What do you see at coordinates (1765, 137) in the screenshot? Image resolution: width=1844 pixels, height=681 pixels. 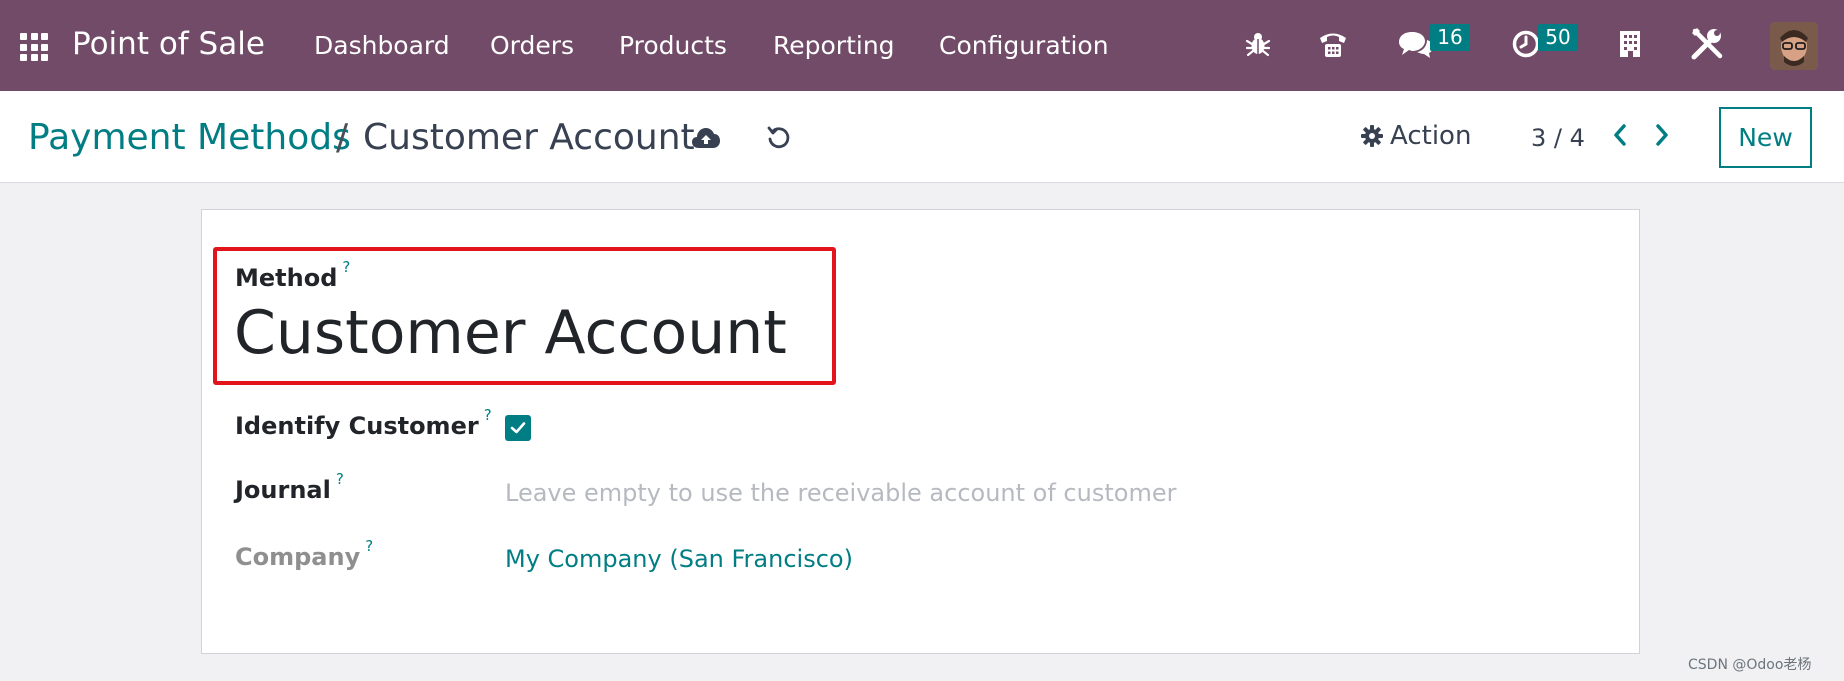 I see `new-button: New` at bounding box center [1765, 137].